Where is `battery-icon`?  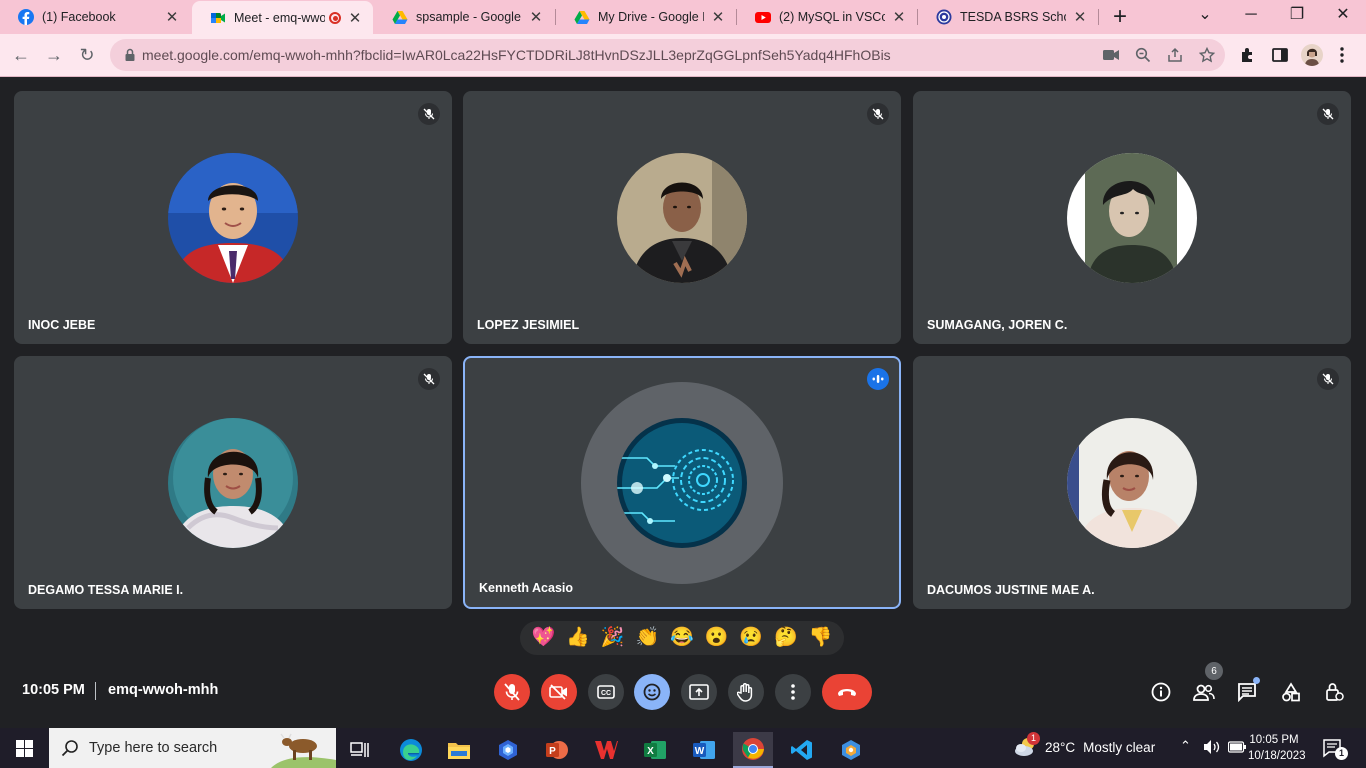
battery-icon is located at coordinates (1236, 748).